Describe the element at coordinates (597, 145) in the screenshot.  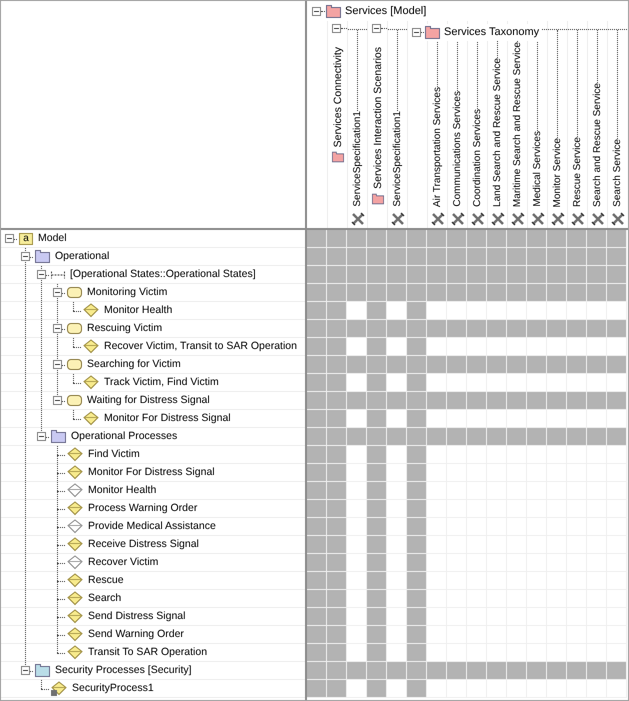
I see `column-header-label: Search and Rescue Service` at that location.